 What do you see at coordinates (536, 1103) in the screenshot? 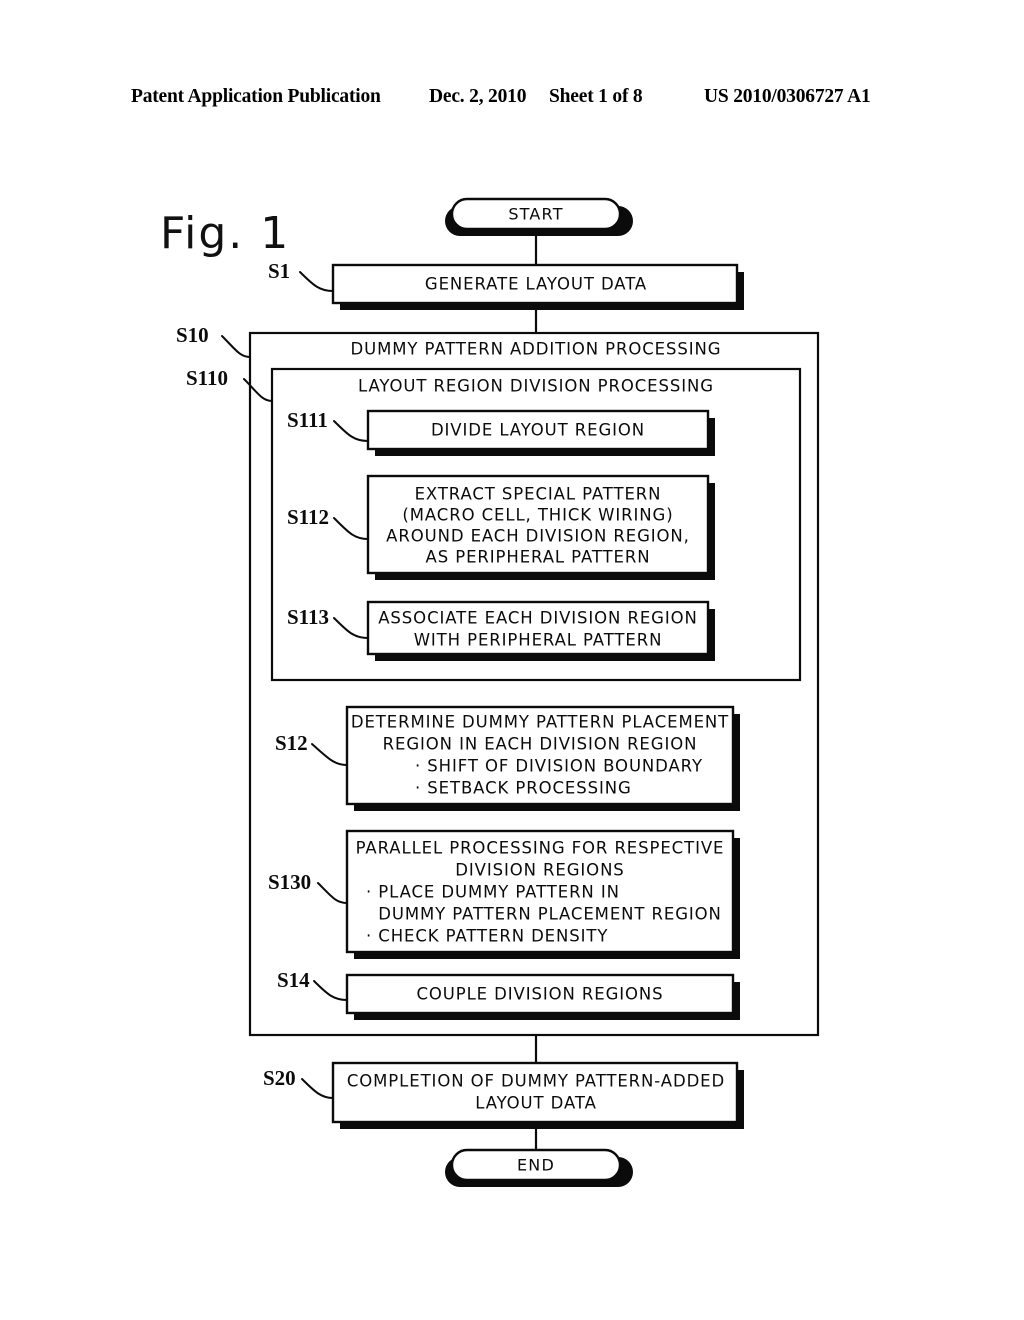
I see `node-s20-line-2: LAYOUT DATA` at bounding box center [536, 1103].